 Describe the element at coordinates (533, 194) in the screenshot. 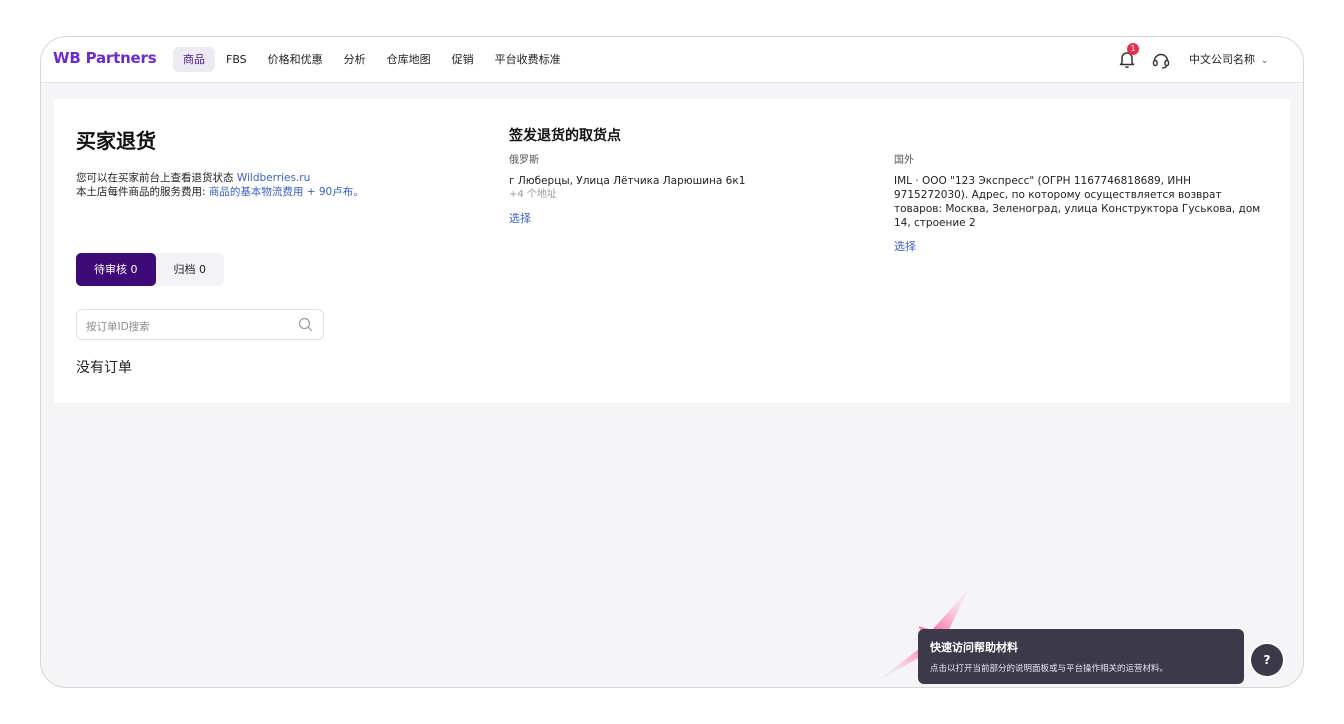

I see `more-addresses: +4 个地址` at that location.